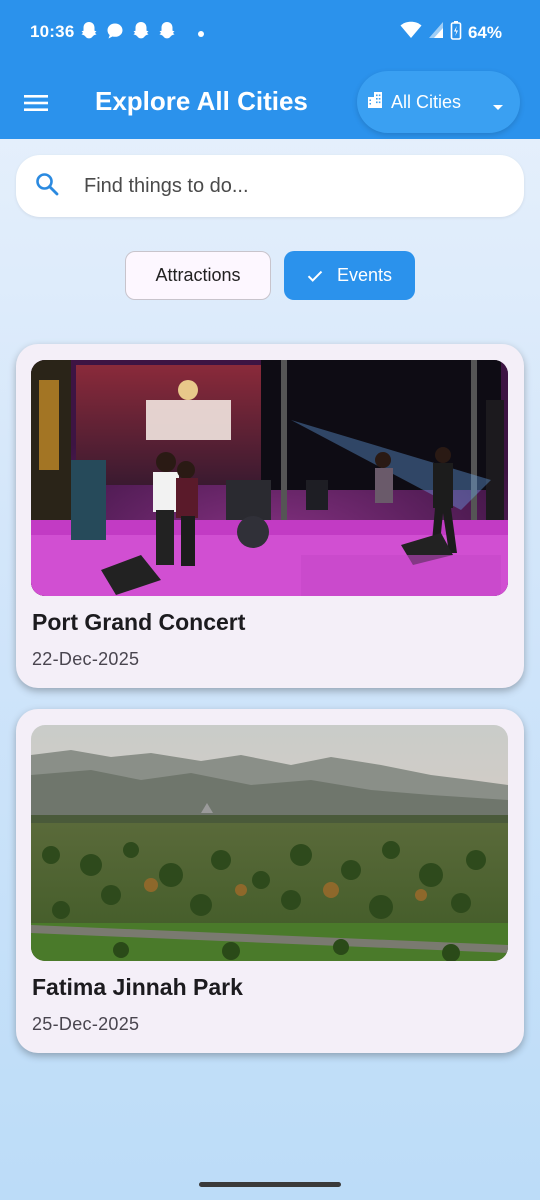 This screenshot has width=540, height=1200. I want to click on city-selector-label: All Cities, so click(426, 101).